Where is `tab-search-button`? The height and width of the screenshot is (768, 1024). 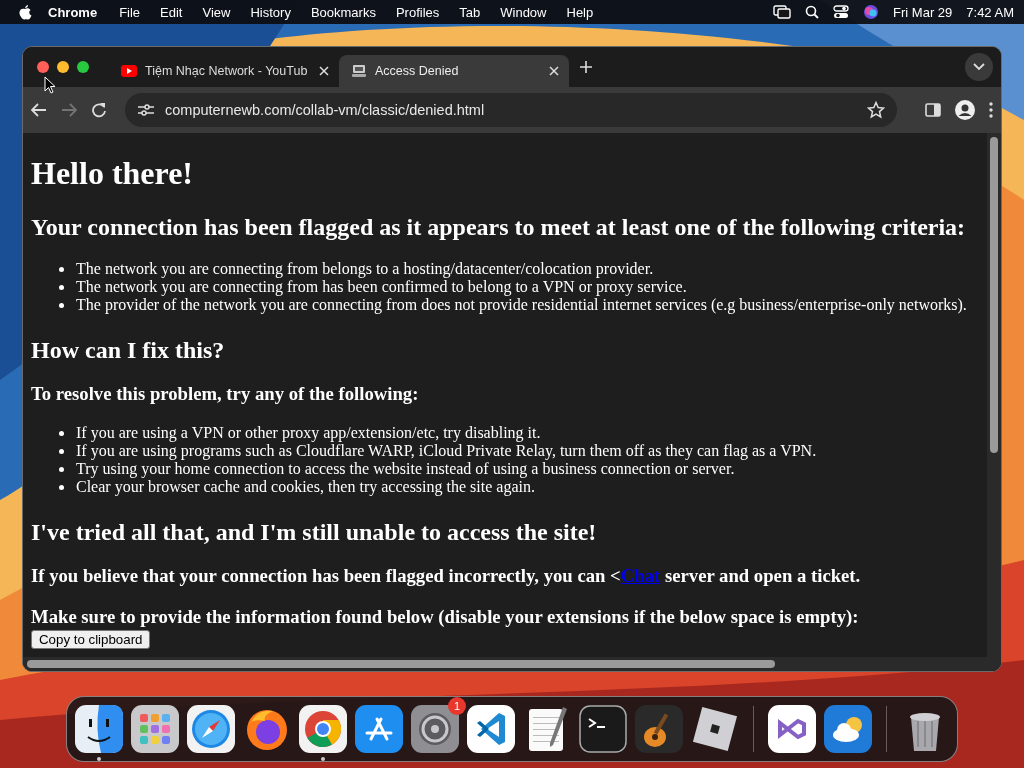 tab-search-button is located at coordinates (979, 67).